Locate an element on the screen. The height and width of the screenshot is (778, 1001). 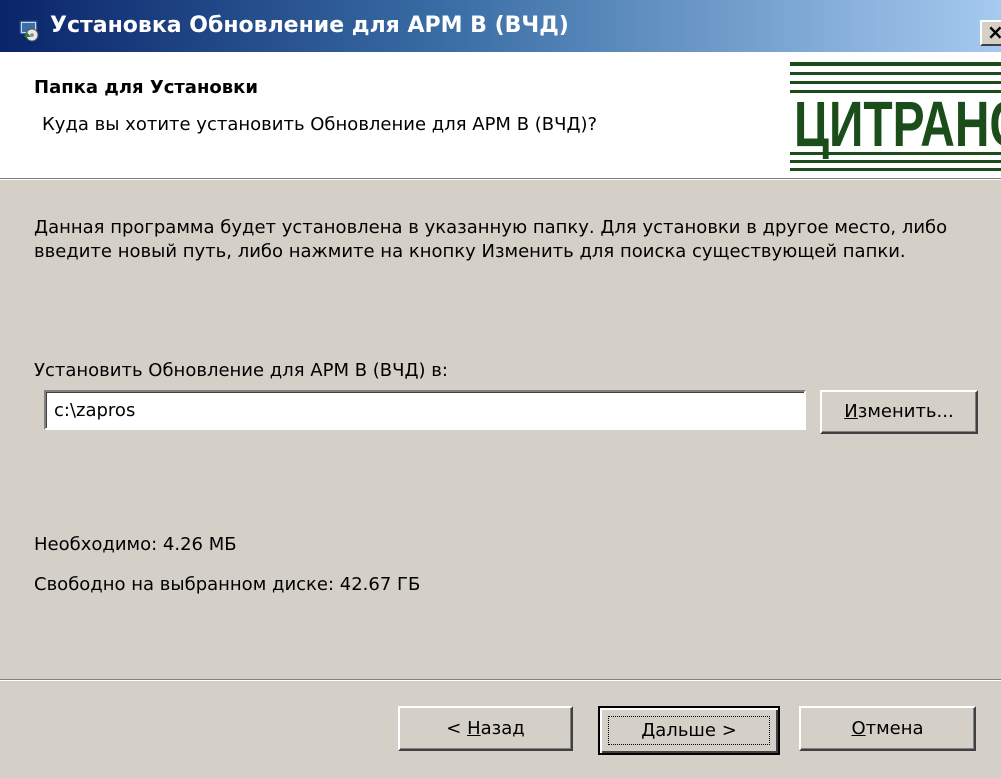
required-space-text: Необходимо: 4.26 МБ is located at coordinates (135, 544).